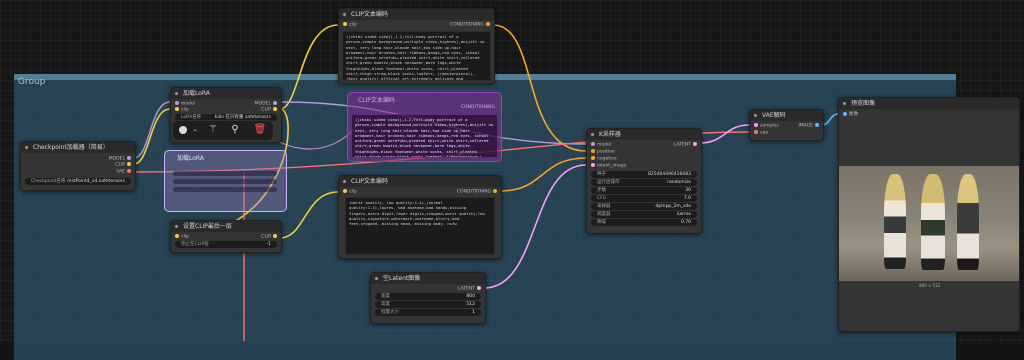  Describe the element at coordinates (644, 222) in the screenshot. I see `denoise-stepper: 降噪 0.70` at that location.